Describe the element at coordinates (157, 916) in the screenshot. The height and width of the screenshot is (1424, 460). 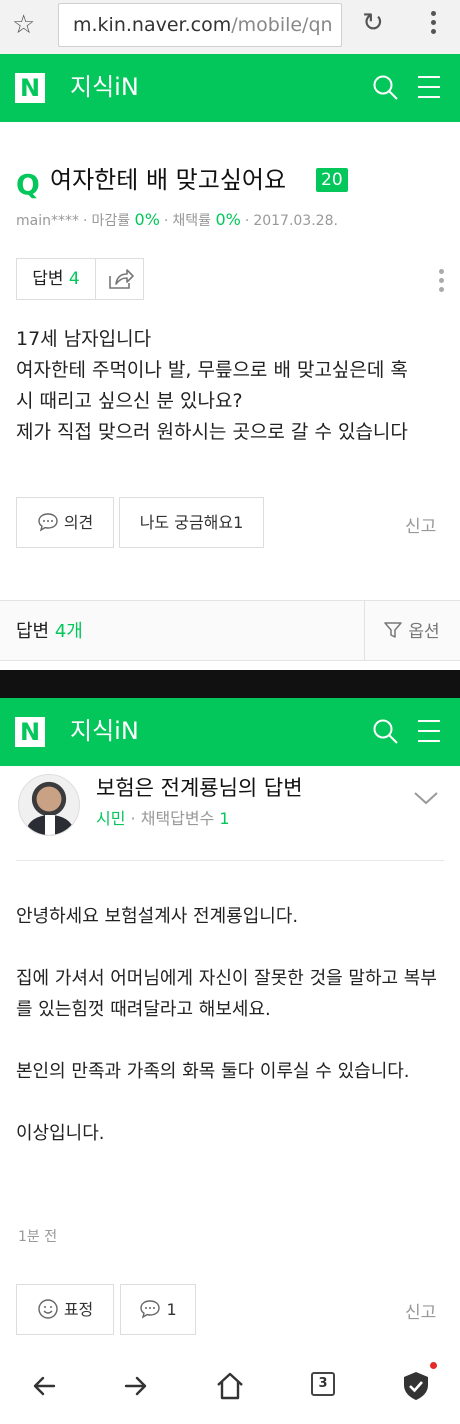
I see `answer-paragraph: 안녕하세요 보험설계사 전계룡입니다.` at that location.